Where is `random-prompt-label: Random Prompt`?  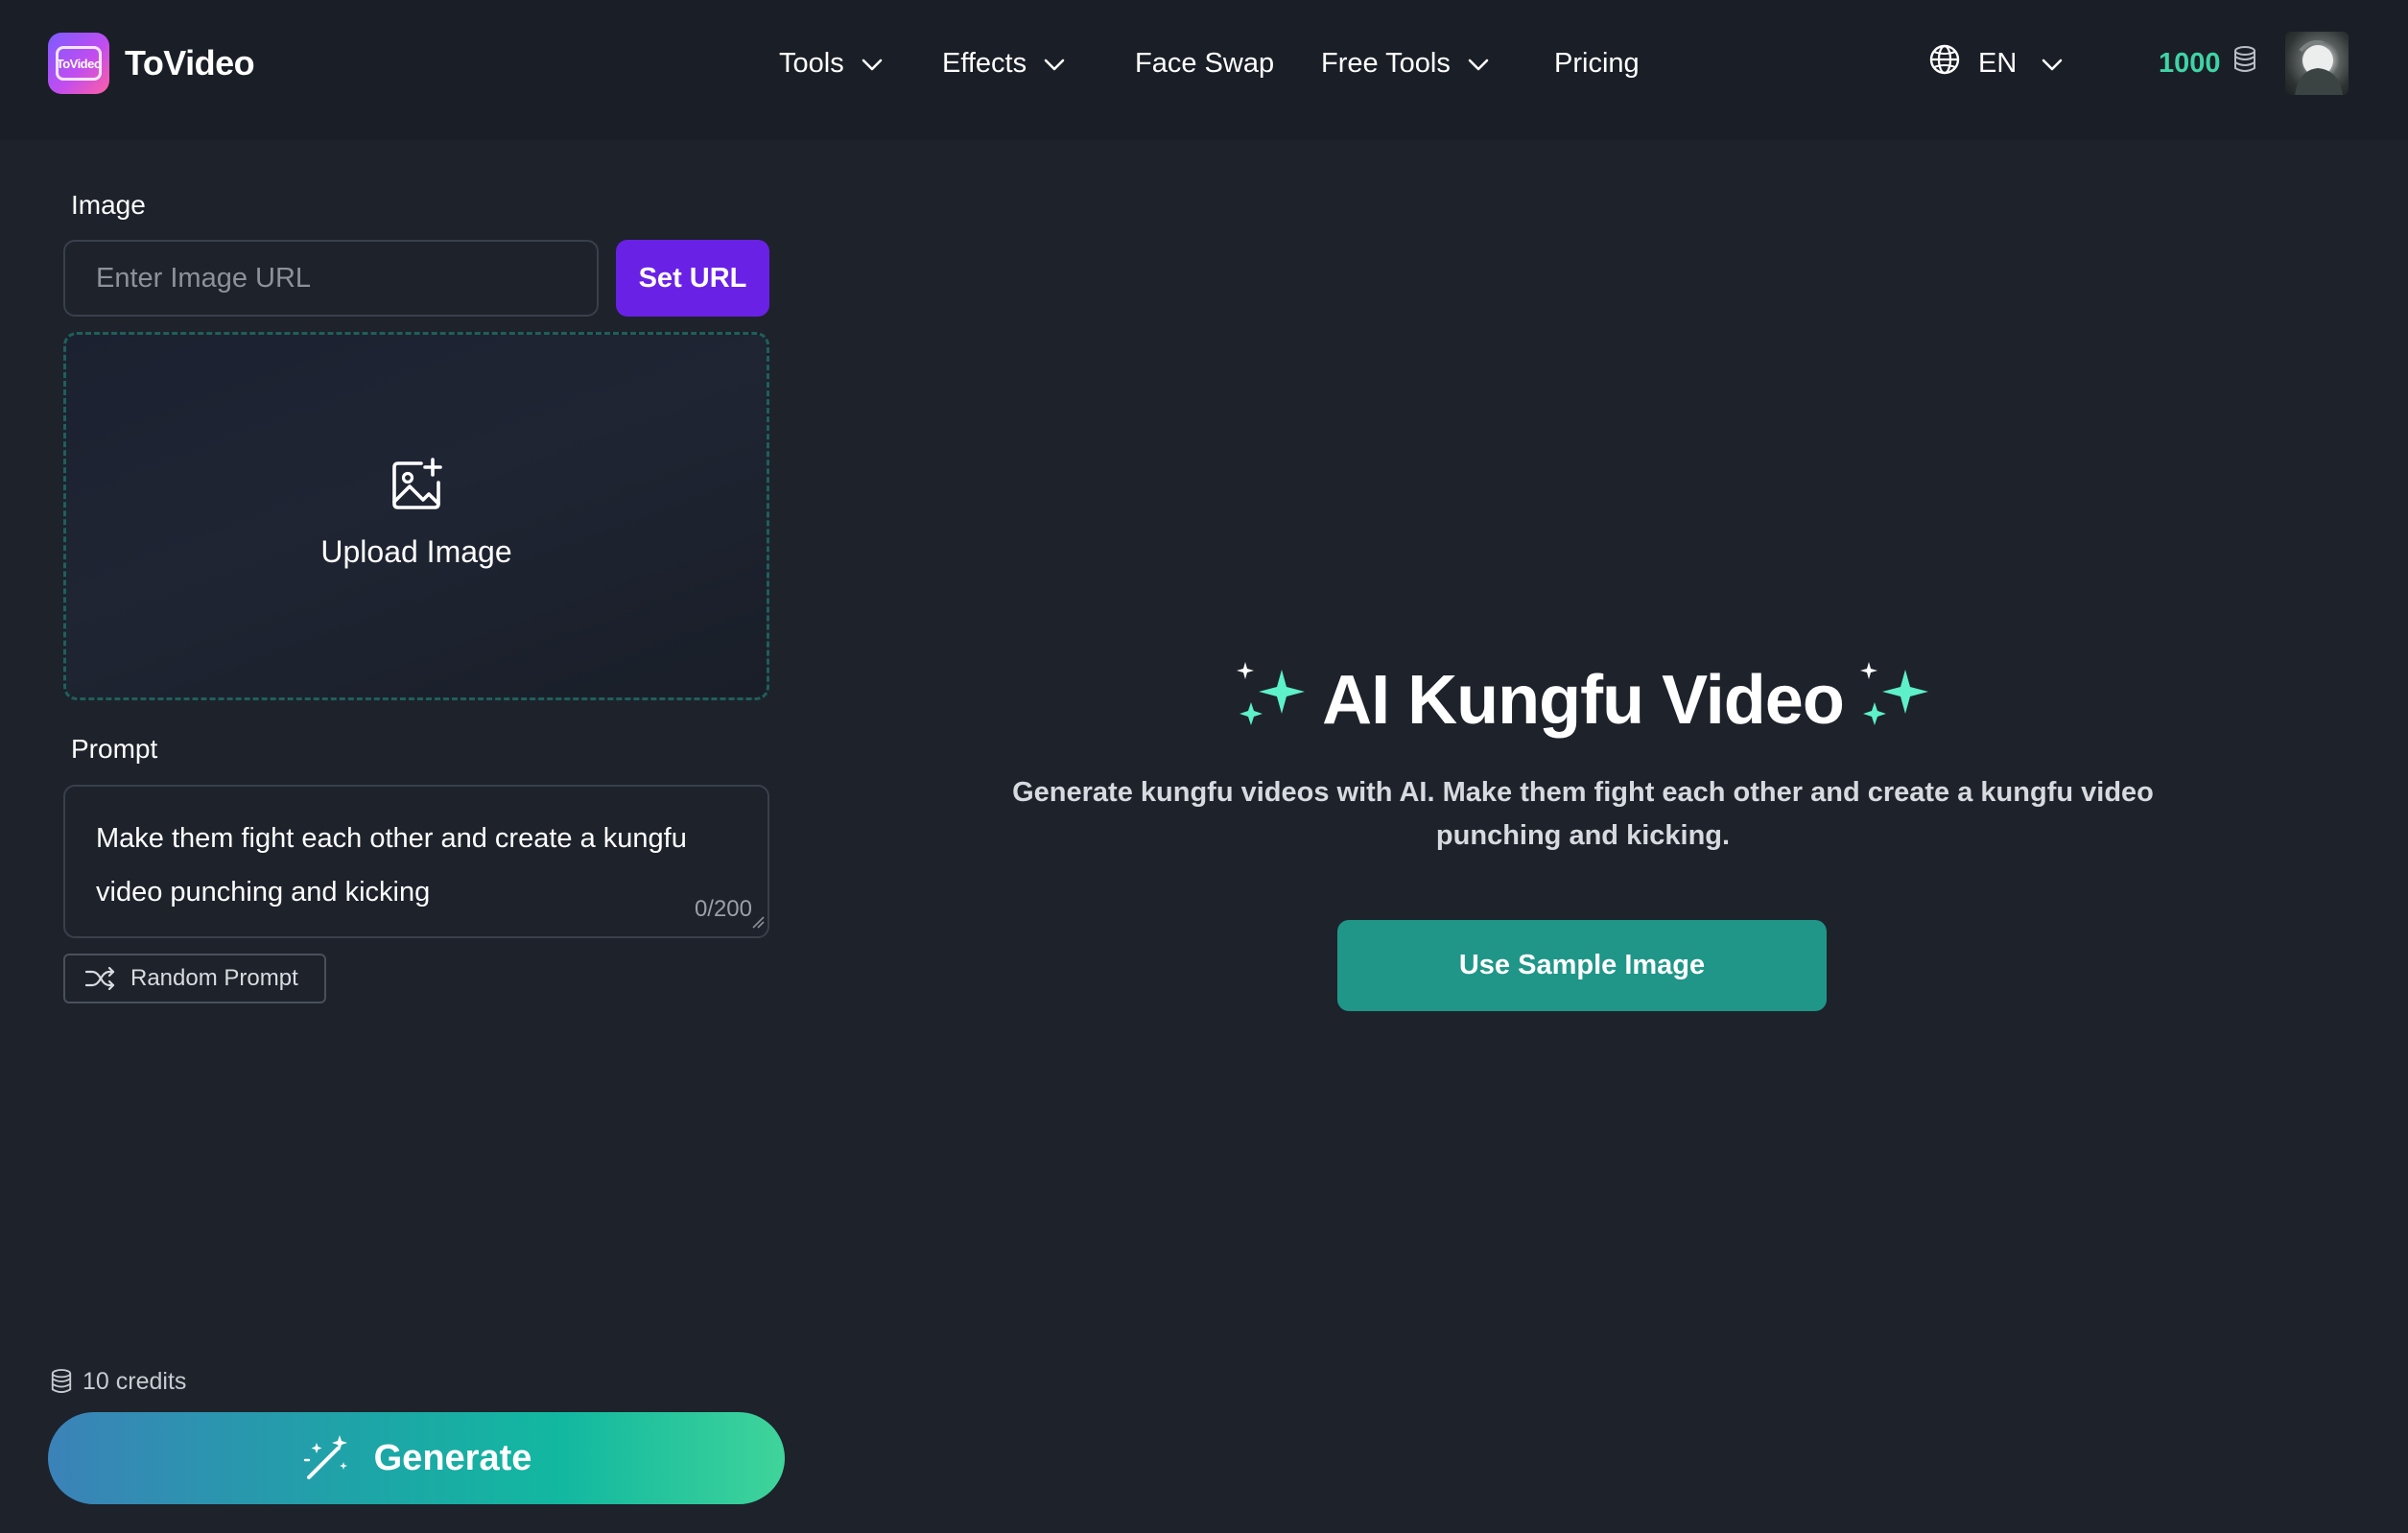 random-prompt-label: Random Prompt is located at coordinates (214, 978).